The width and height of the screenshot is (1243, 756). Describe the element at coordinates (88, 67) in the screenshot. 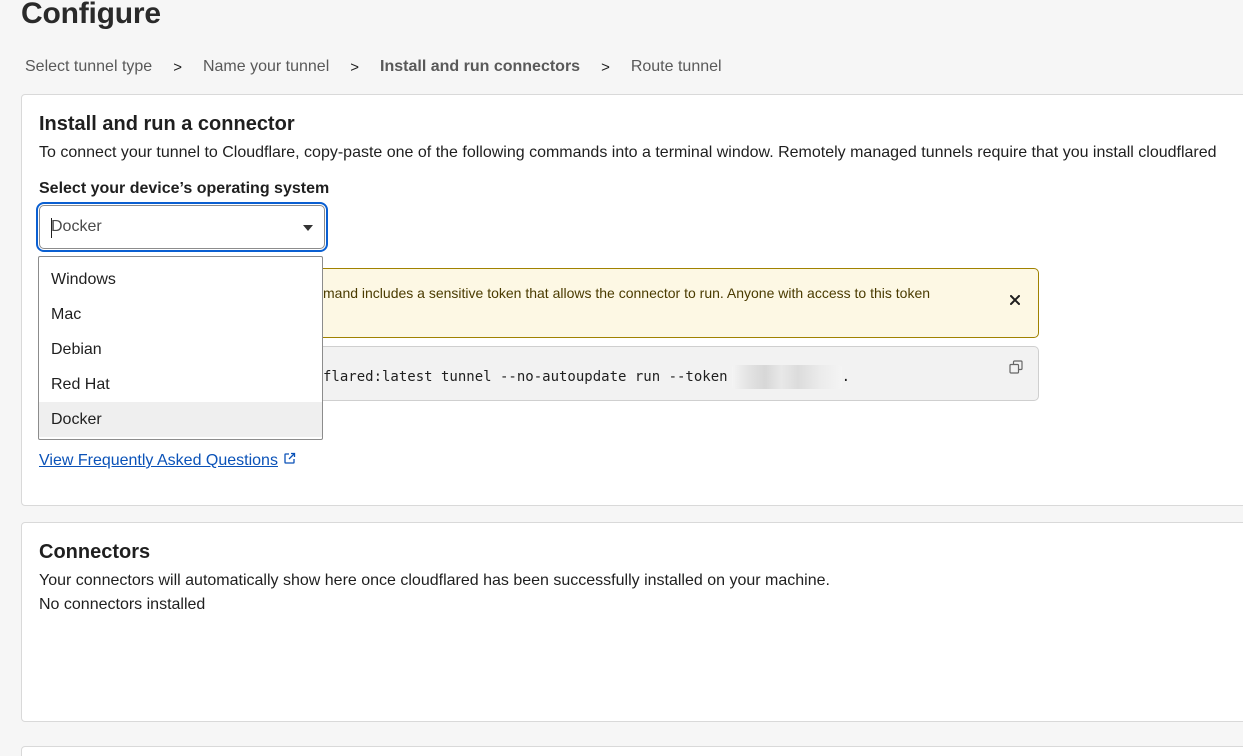

I see `breadcrumb-step-select-tunnel-type: Select tunnel type` at that location.